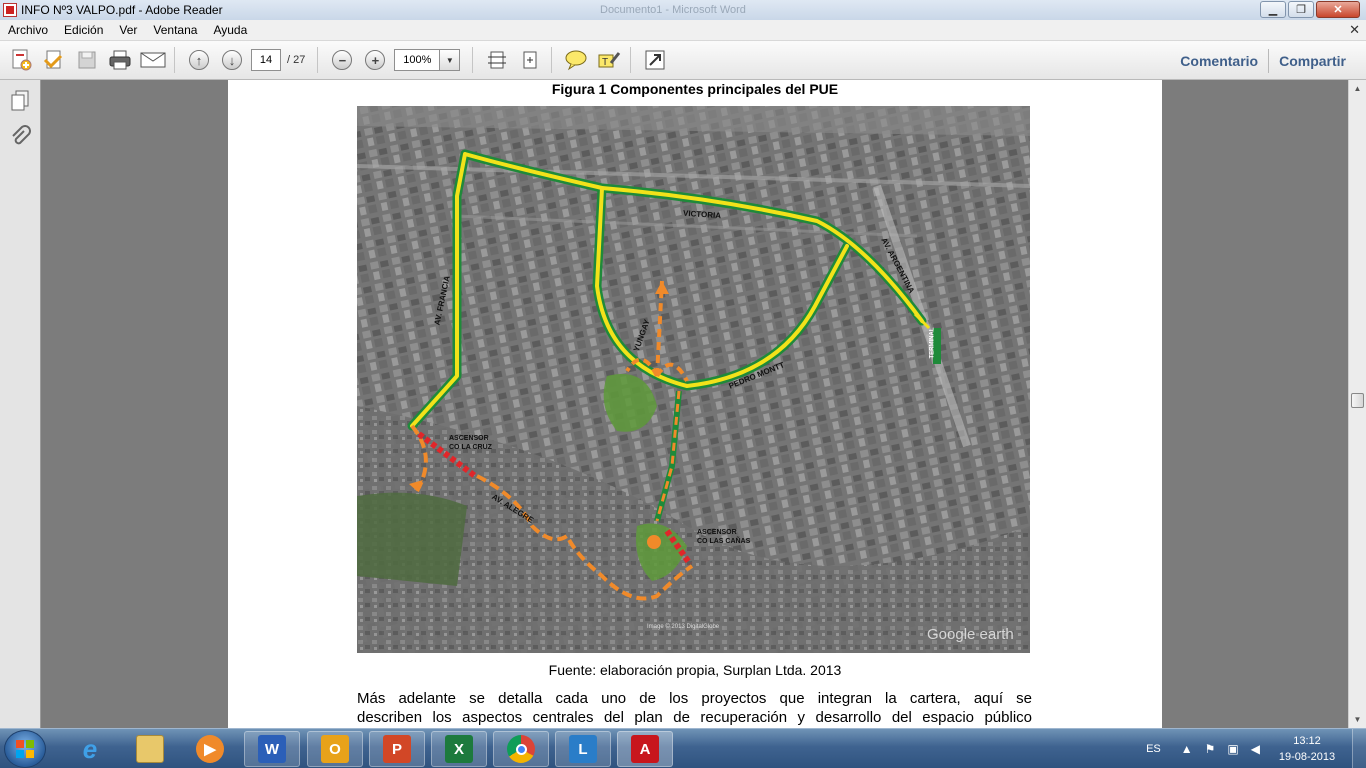  I want to click on email-button, so click(153, 60).